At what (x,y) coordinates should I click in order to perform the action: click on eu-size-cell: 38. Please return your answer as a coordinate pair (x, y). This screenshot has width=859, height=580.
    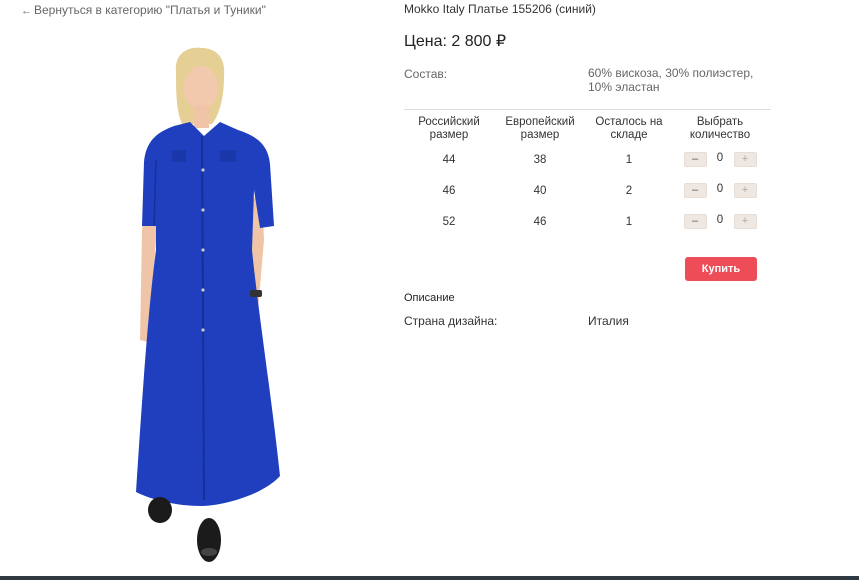
    Looking at the image, I should click on (540, 159).